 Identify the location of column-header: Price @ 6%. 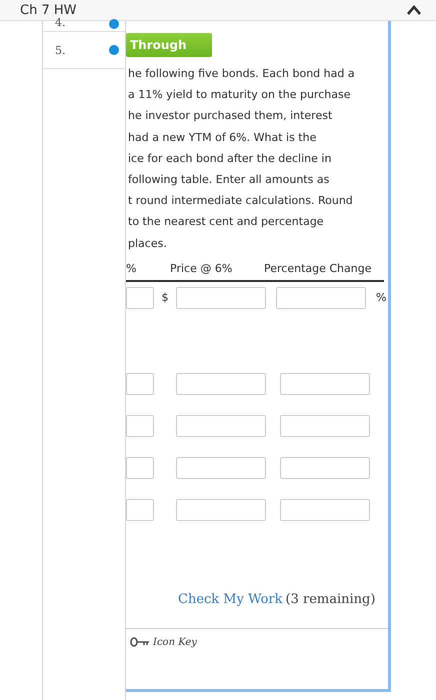
(202, 269).